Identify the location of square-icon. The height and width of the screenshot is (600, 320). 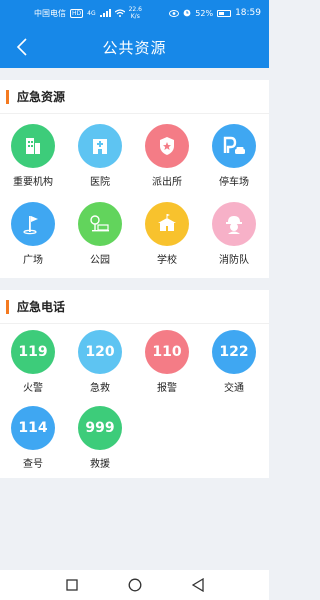
(71, 585).